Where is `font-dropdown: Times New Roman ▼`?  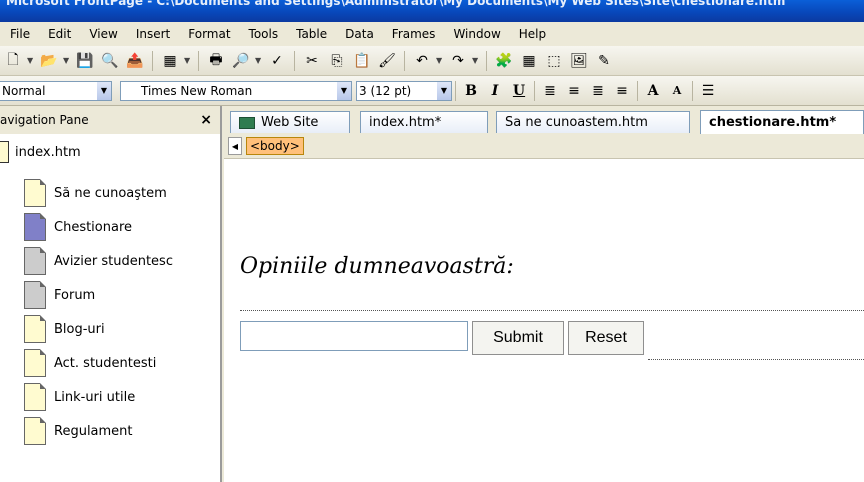
font-dropdown: Times New Roman ▼ is located at coordinates (236, 90).